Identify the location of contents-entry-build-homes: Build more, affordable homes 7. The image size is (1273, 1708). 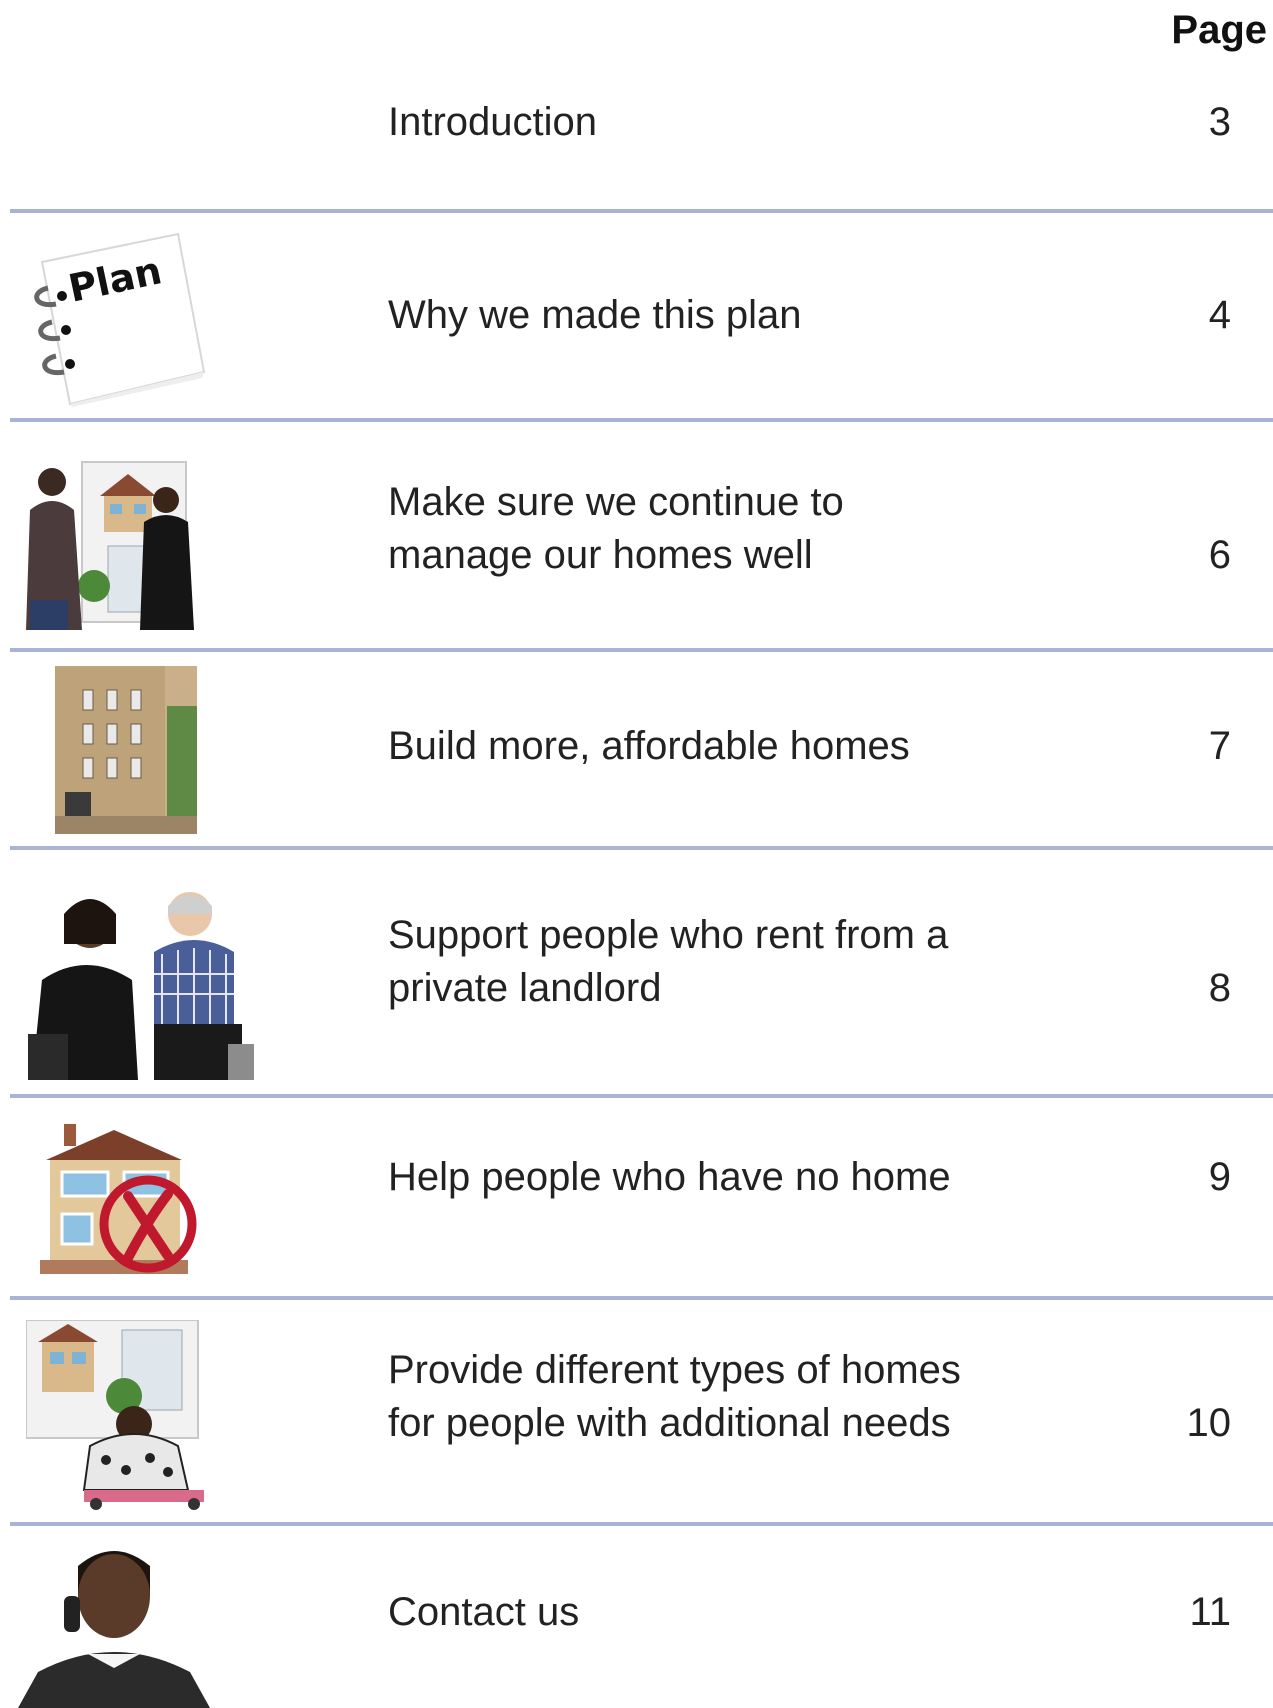
(636, 750).